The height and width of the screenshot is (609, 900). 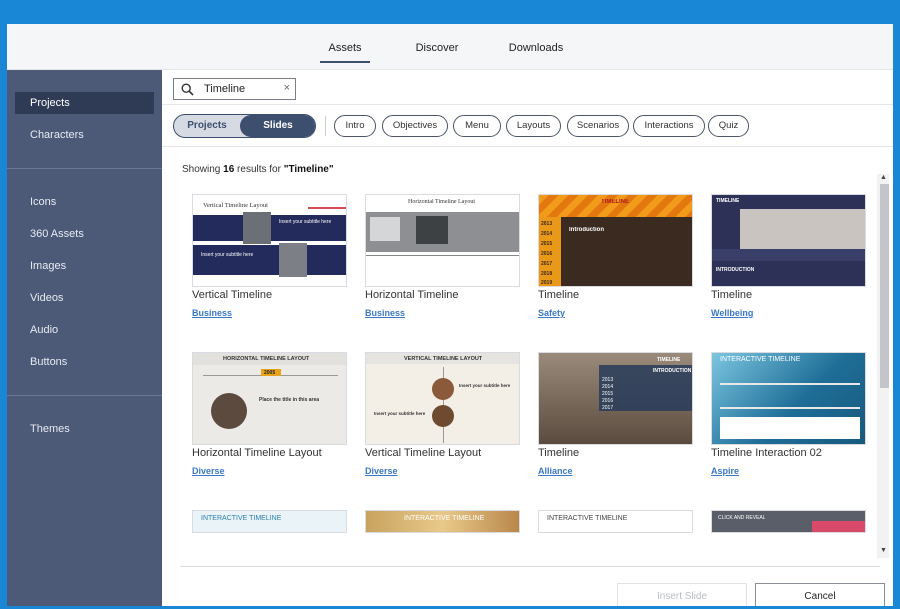 I want to click on sidebar-item-images: Images, so click(x=84, y=266).